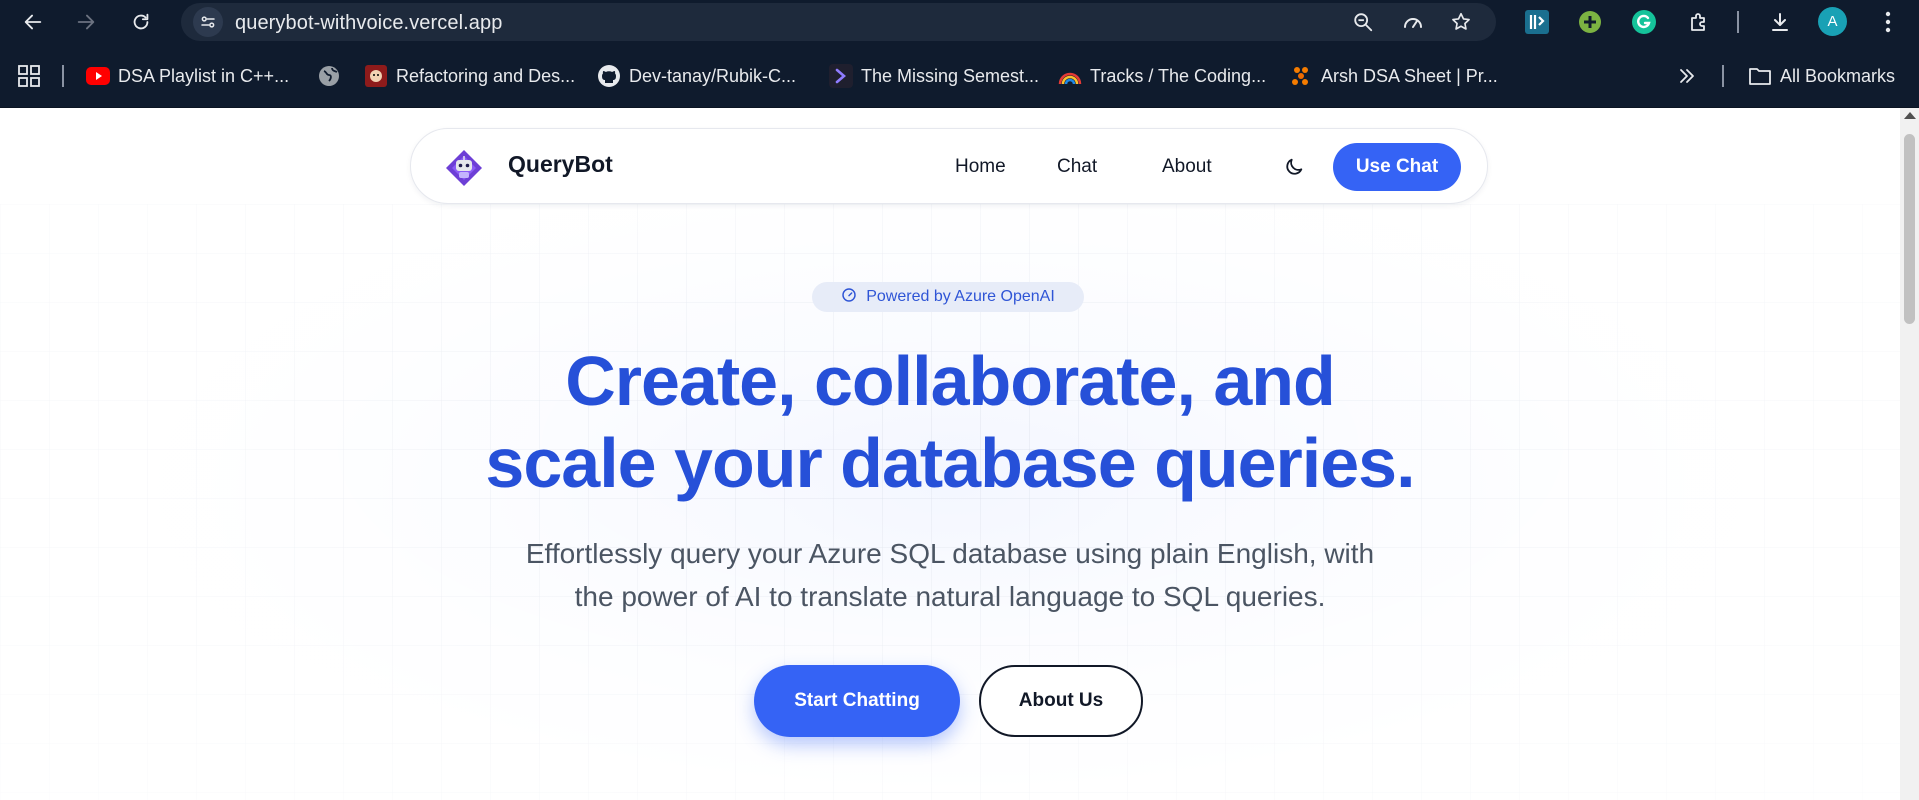 The height and width of the screenshot is (800, 1919). Describe the element at coordinates (838, 22) in the screenshot. I see `address-bar: querybot-withvoice.vercel.app` at that location.